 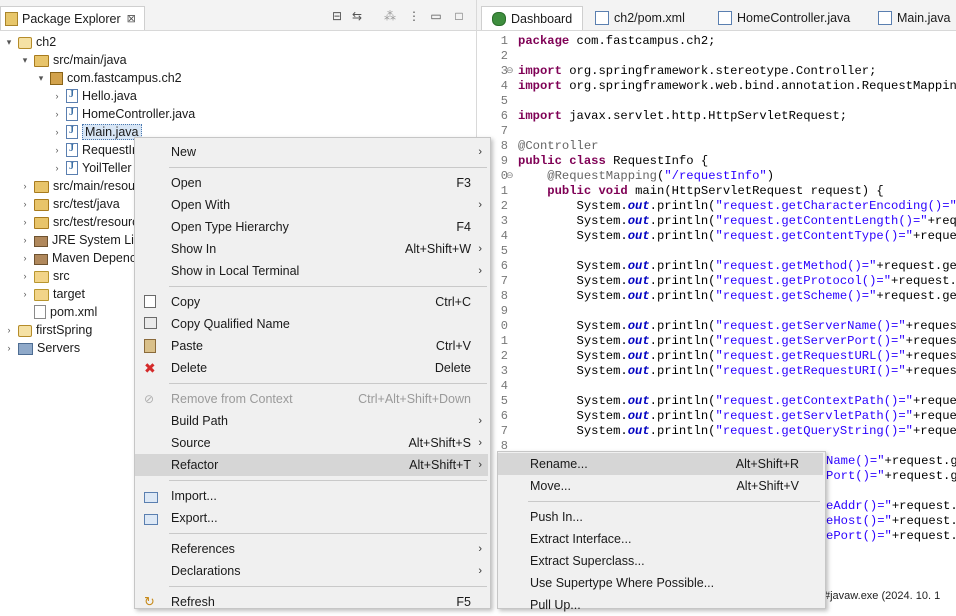 I want to click on line-number: 5, so click(x=498, y=401).